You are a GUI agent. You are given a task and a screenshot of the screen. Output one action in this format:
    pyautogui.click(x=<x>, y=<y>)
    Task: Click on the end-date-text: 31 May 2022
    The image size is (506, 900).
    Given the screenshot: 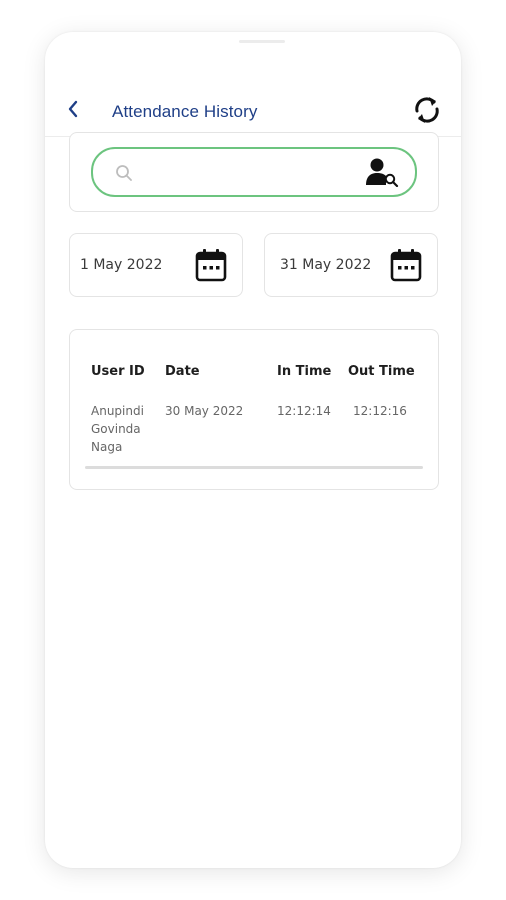 What is the action you would take?
    pyautogui.click(x=326, y=265)
    